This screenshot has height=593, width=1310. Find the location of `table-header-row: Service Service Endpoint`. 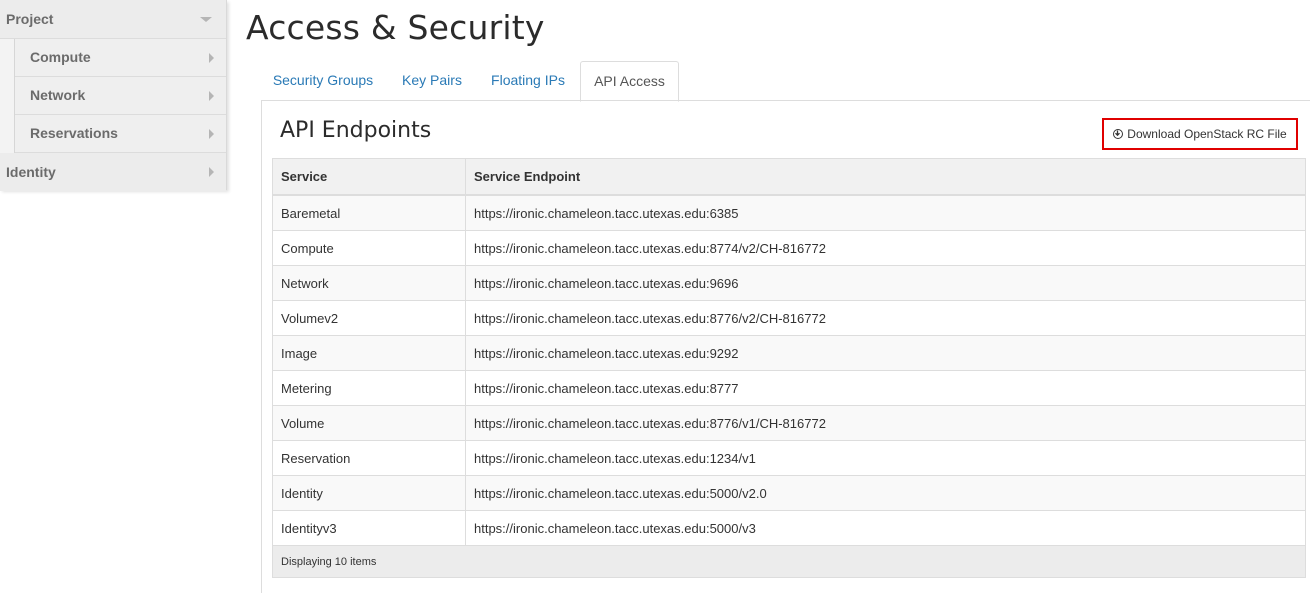

table-header-row: Service Service Endpoint is located at coordinates (789, 177).